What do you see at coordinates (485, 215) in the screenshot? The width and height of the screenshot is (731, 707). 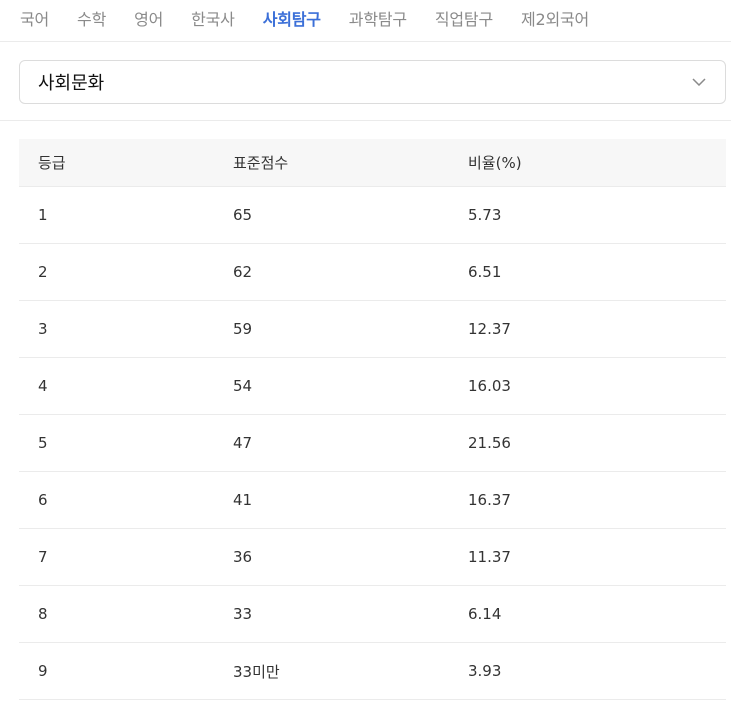 I see `cell-ratio: 5.73` at bounding box center [485, 215].